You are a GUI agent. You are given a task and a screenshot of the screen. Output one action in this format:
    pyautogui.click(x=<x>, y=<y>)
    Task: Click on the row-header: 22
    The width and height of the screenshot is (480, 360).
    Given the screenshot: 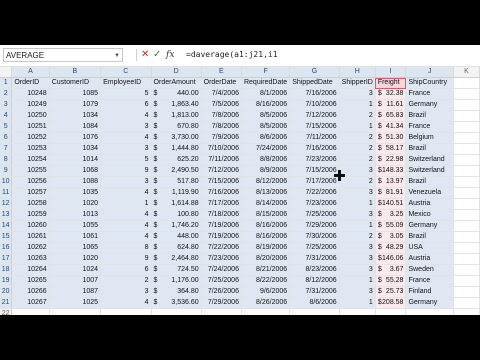 What is the action you would take?
    pyautogui.click(x=6, y=311)
    